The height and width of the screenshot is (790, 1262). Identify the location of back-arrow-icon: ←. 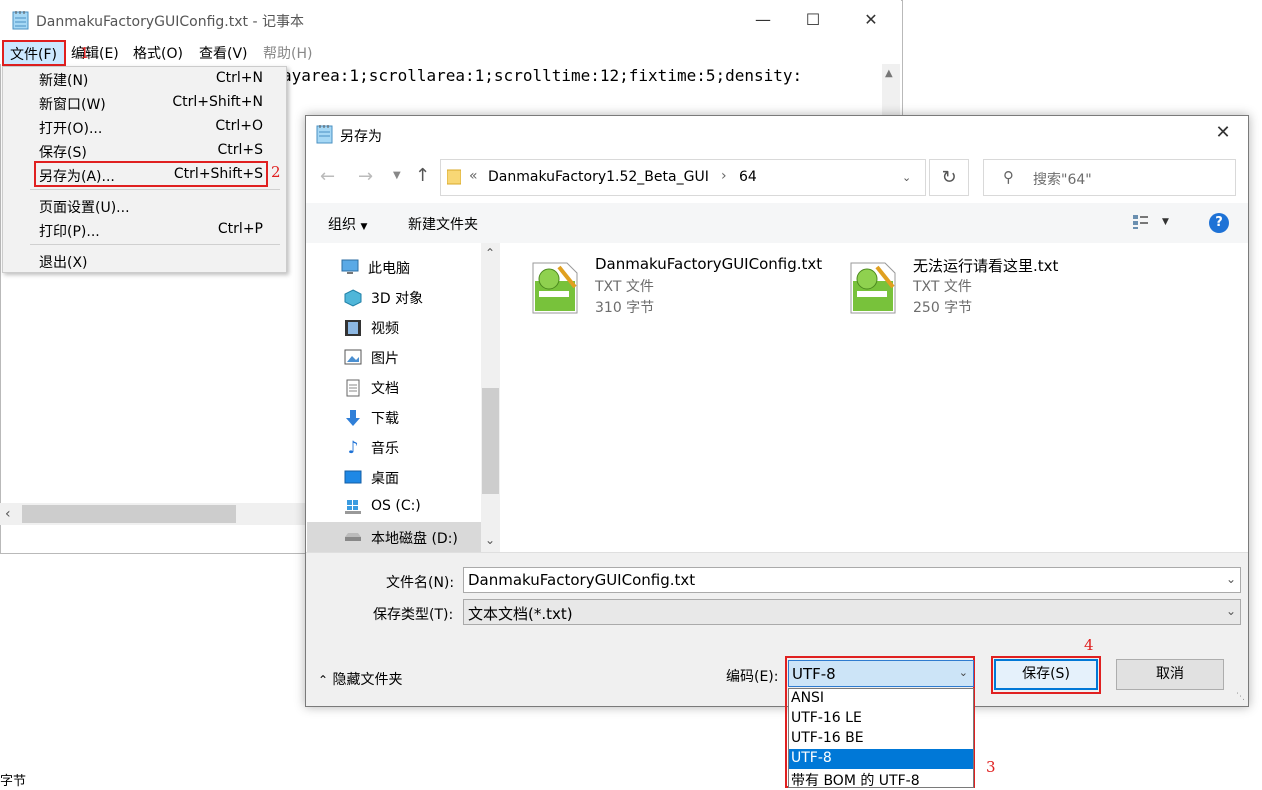
(327, 176).